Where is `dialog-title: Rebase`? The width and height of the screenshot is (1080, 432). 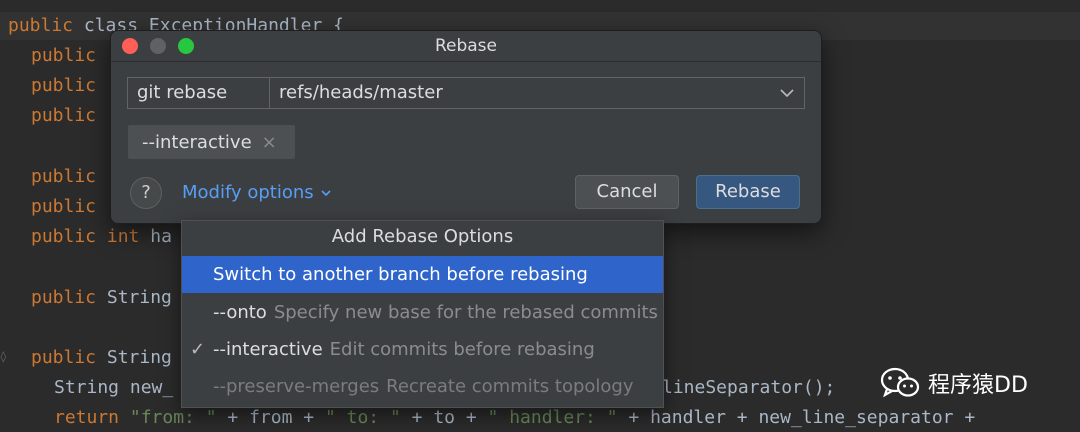 dialog-title: Rebase is located at coordinates (466, 46).